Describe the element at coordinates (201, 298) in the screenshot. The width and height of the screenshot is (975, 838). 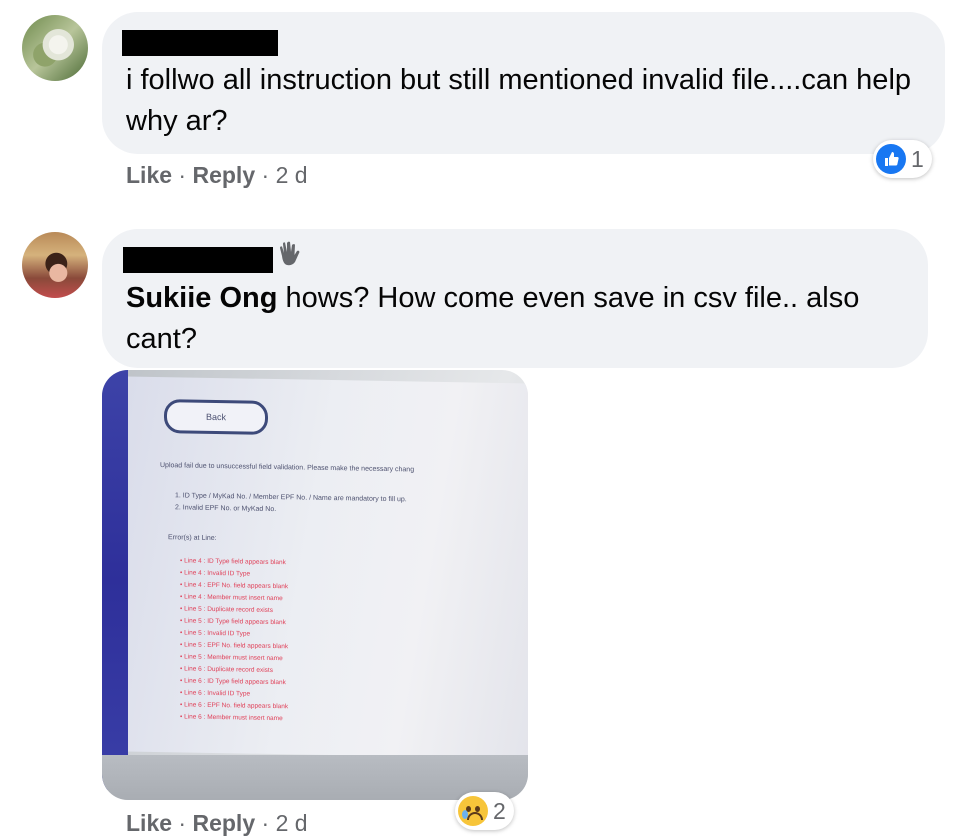
I see `mention-link: Sukiie Ong` at that location.